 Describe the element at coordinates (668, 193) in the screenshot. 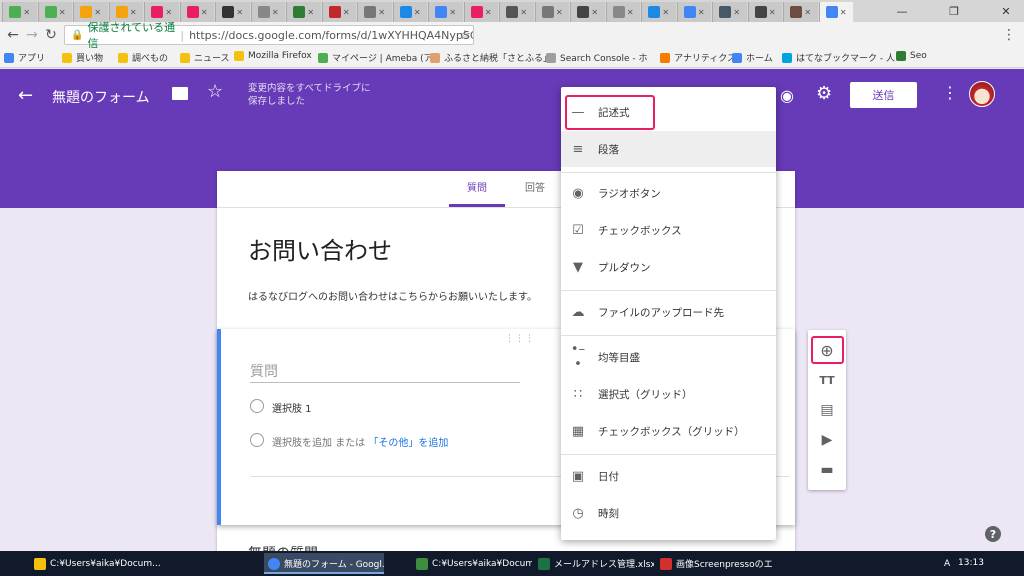

I see `menu-item-radio: ◉ ラジオボタン` at that location.